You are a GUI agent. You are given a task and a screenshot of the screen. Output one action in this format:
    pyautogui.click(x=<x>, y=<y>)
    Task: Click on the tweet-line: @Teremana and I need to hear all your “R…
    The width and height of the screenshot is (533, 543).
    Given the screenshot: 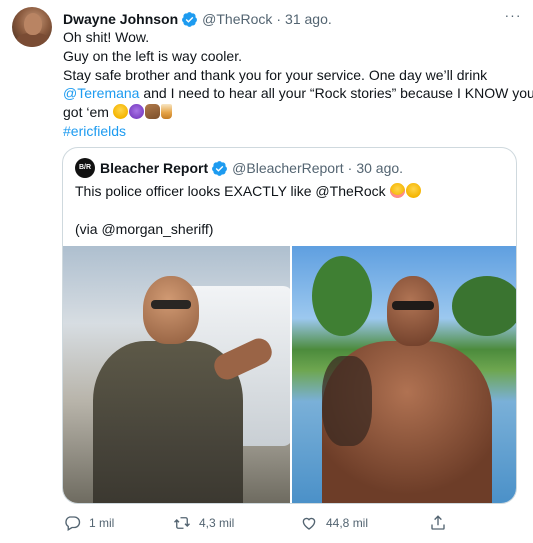 What is the action you would take?
    pyautogui.click(x=298, y=93)
    